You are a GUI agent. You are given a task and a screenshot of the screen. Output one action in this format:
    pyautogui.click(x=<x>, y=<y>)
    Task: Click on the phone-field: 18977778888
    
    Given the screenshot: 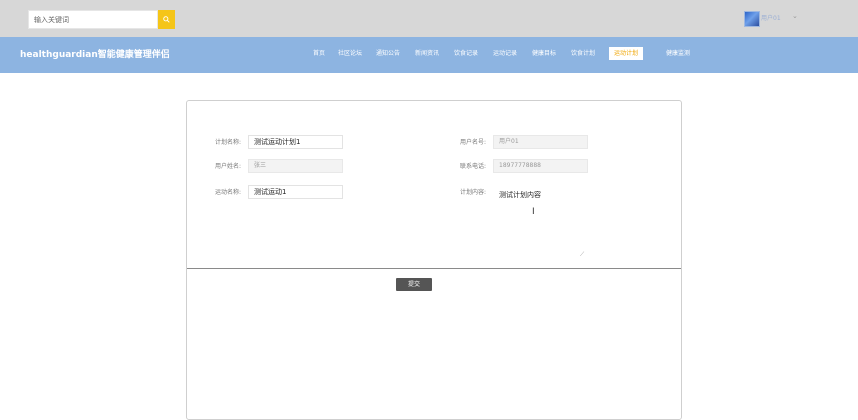 What is the action you would take?
    pyautogui.click(x=540, y=166)
    